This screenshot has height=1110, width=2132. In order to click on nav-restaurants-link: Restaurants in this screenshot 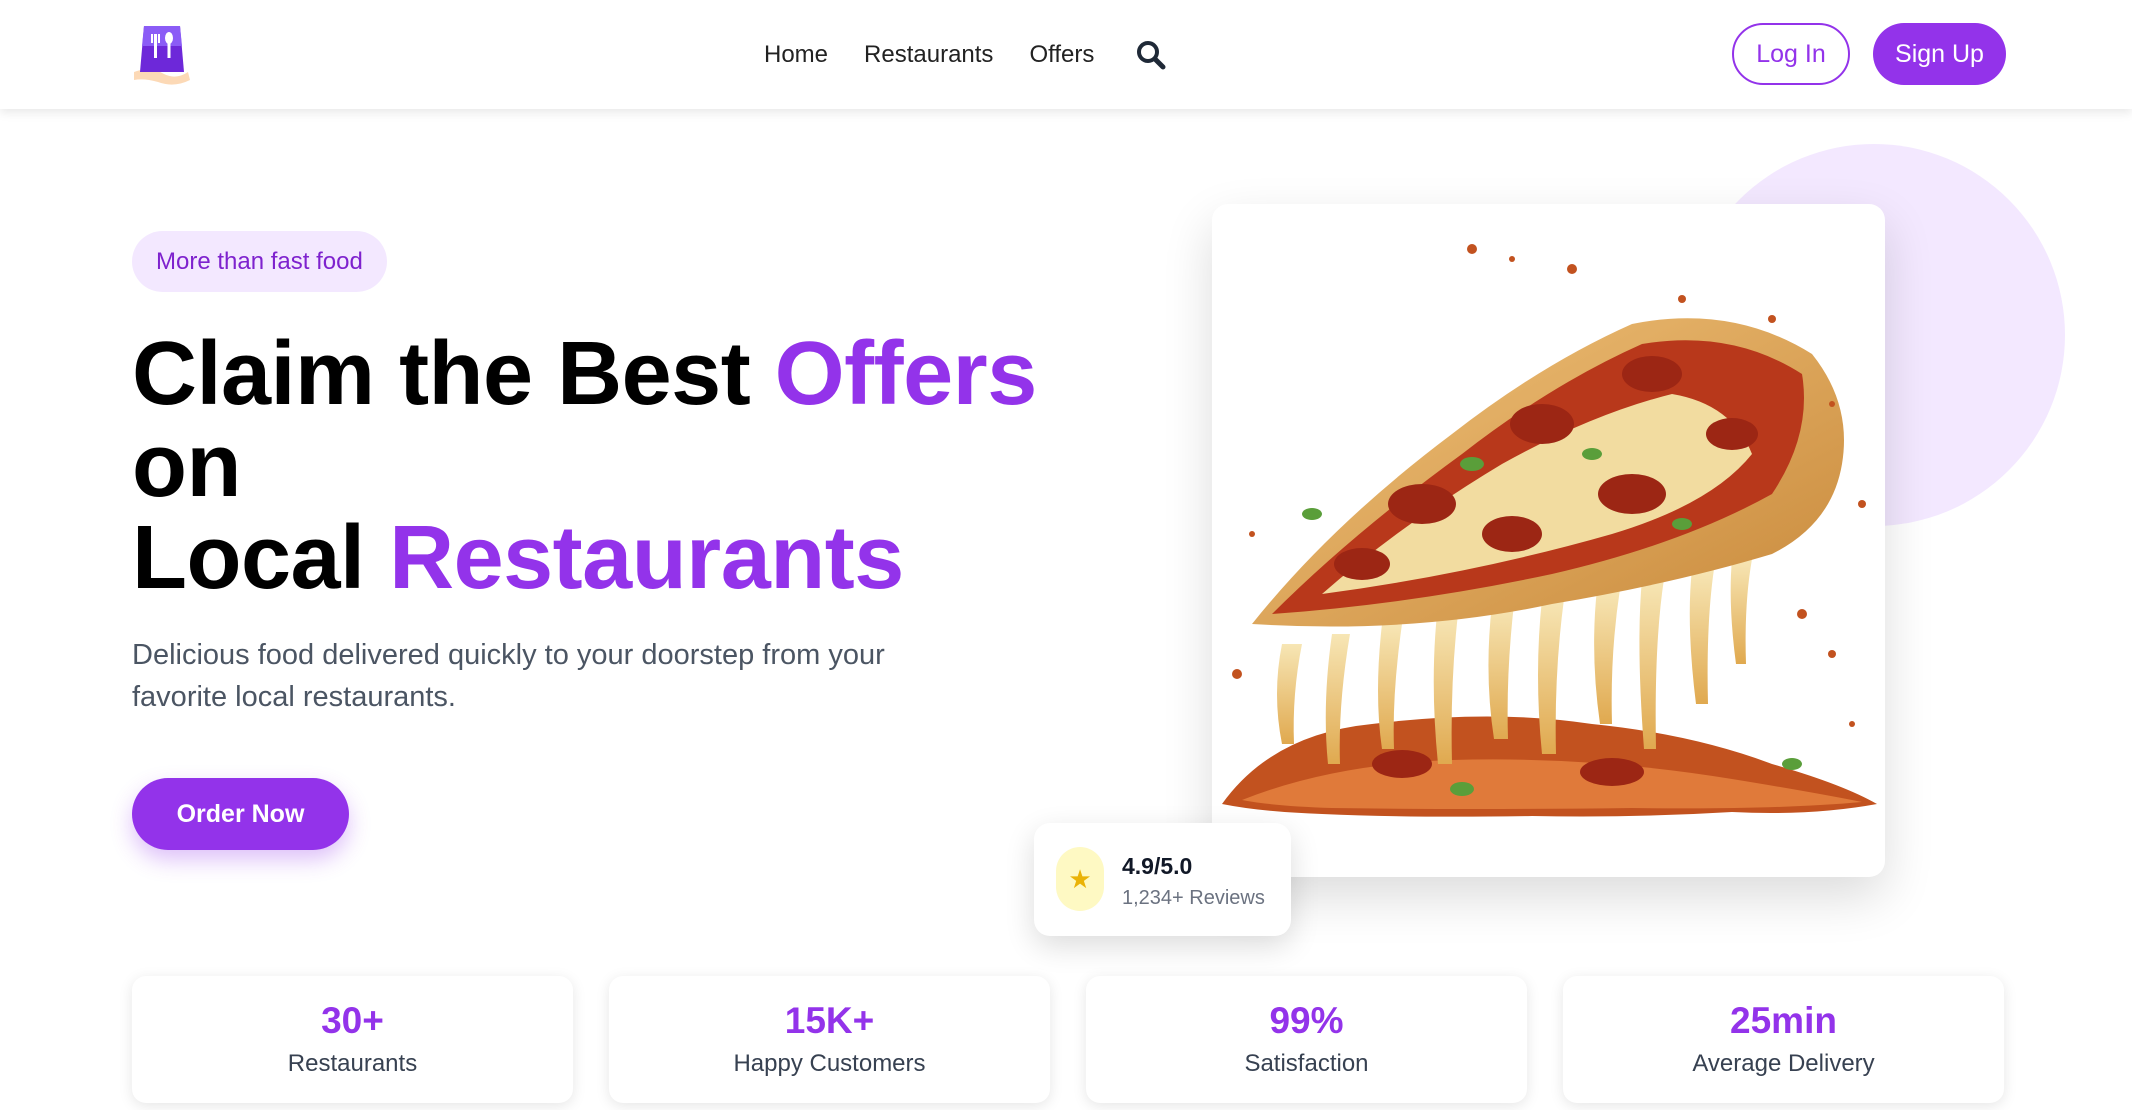, I will do `click(928, 55)`.